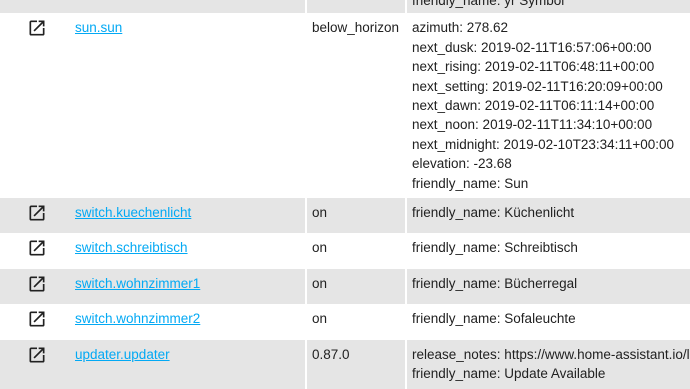  I want to click on table-row: friendly_name: yr Symbol, so click(345, 7).